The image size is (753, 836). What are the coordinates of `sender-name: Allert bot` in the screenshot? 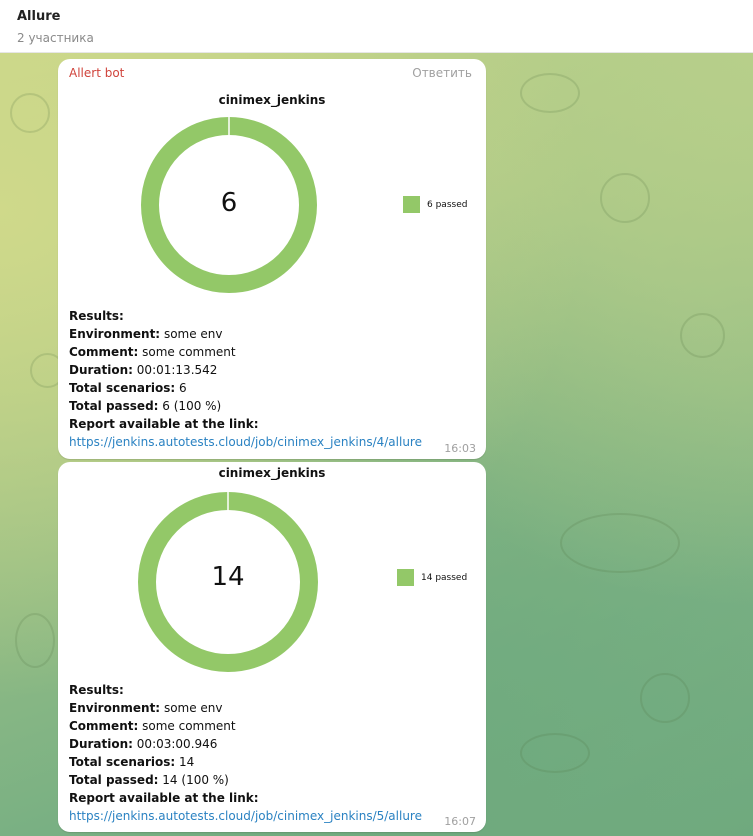 It's located at (96, 73).